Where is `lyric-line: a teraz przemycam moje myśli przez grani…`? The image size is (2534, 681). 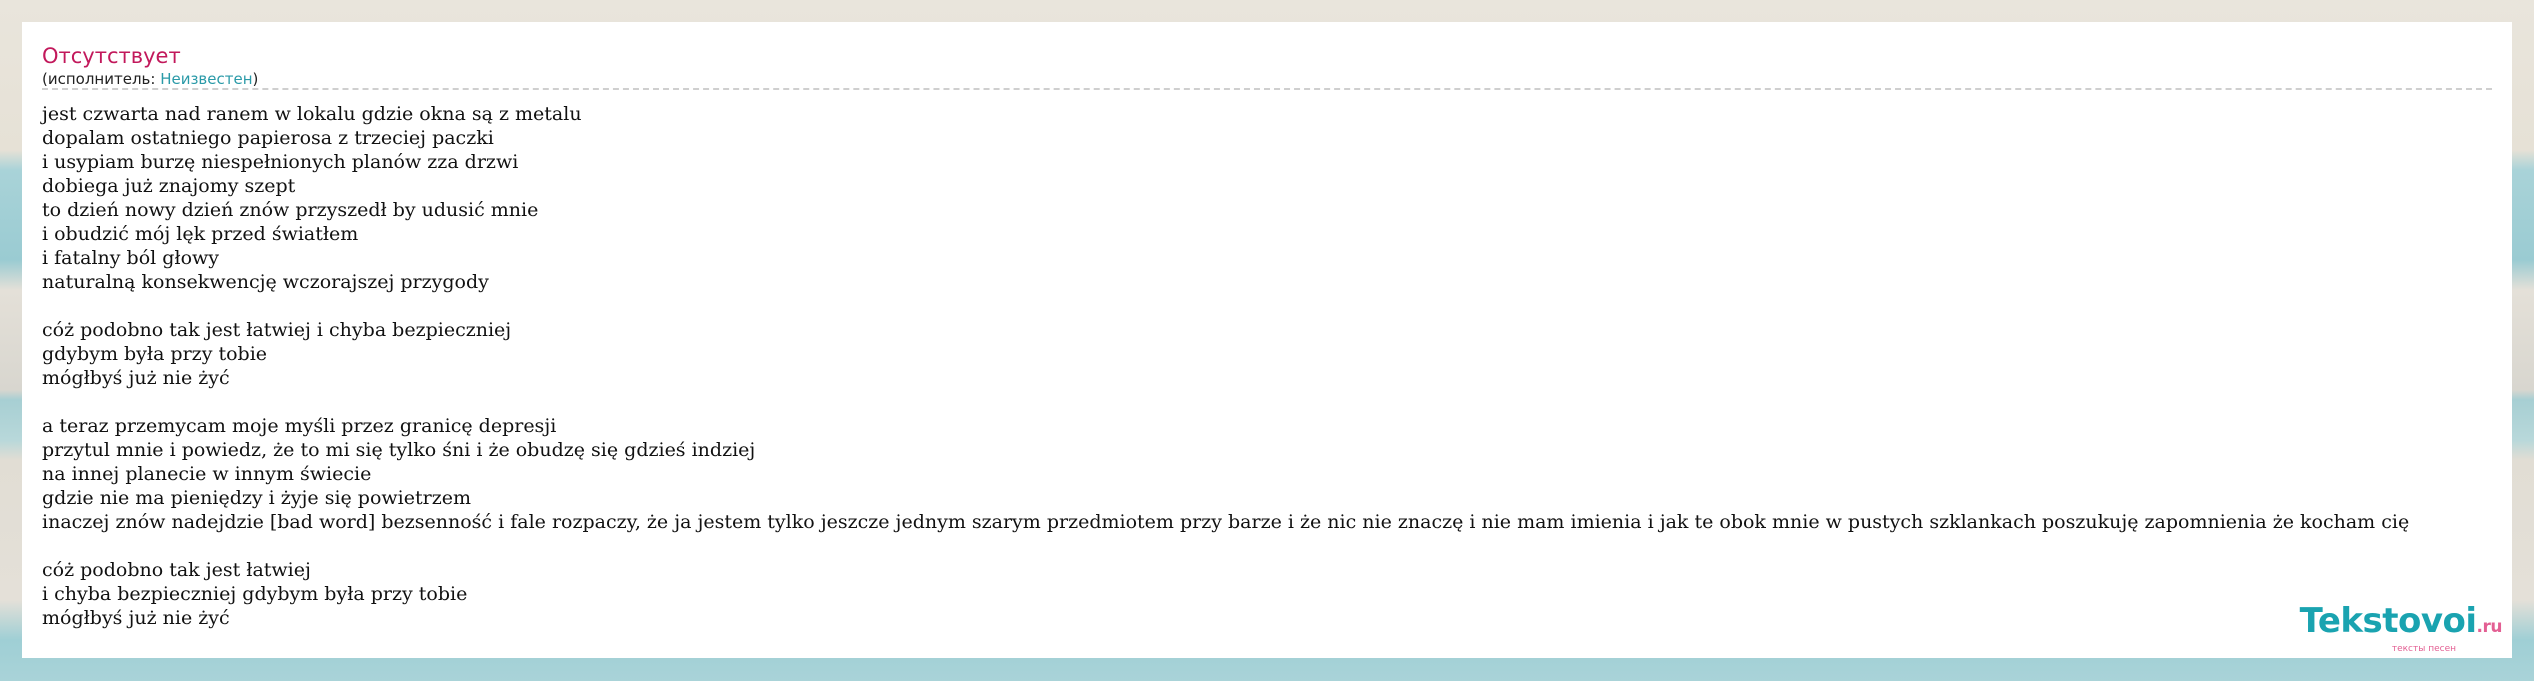
lyric-line: a teraz przemycam moje myśli przez grani… is located at coordinates (299, 426).